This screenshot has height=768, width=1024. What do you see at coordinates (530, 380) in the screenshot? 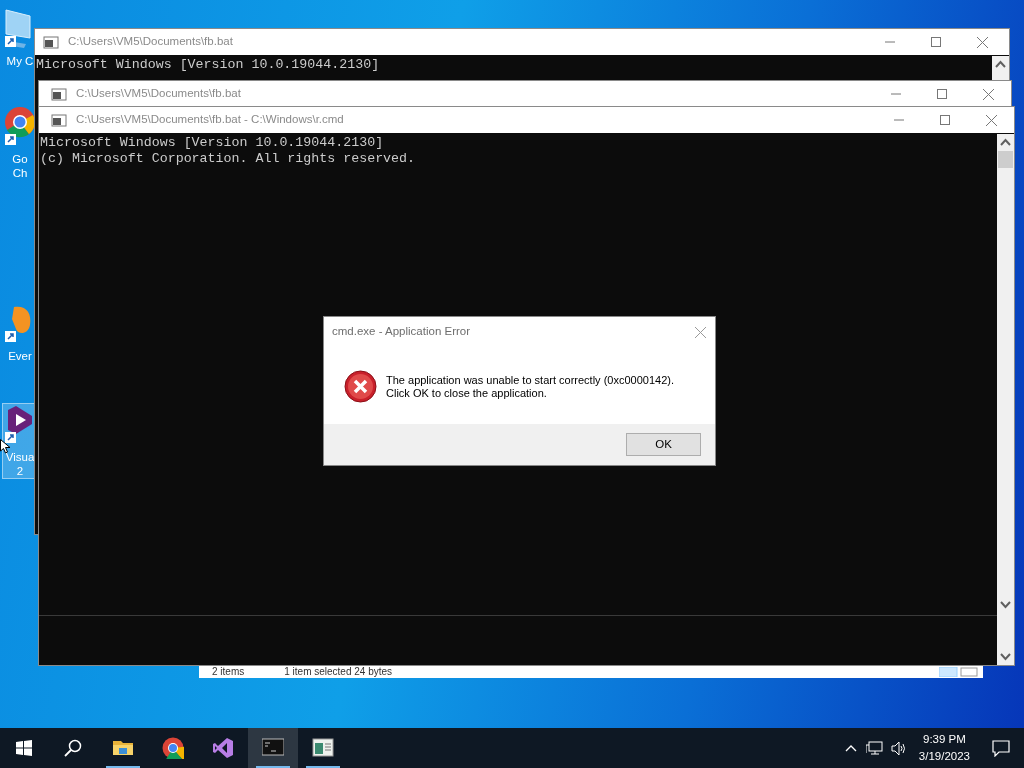
I see `error-message: The application was unable to start correctly (0xc0000142).` at bounding box center [530, 380].